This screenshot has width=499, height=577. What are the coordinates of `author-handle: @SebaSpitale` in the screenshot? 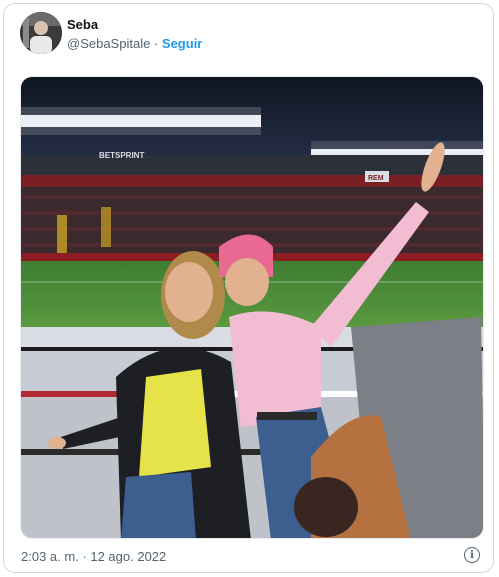 It's located at (108, 43).